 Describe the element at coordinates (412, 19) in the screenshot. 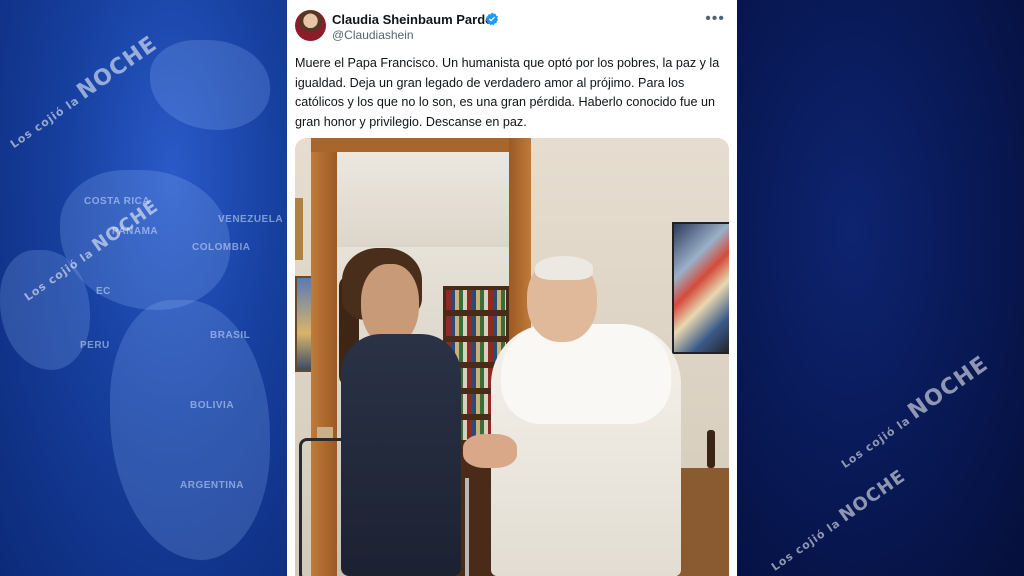

I see `author-name: Claudia Sheinbaum Pardo` at that location.